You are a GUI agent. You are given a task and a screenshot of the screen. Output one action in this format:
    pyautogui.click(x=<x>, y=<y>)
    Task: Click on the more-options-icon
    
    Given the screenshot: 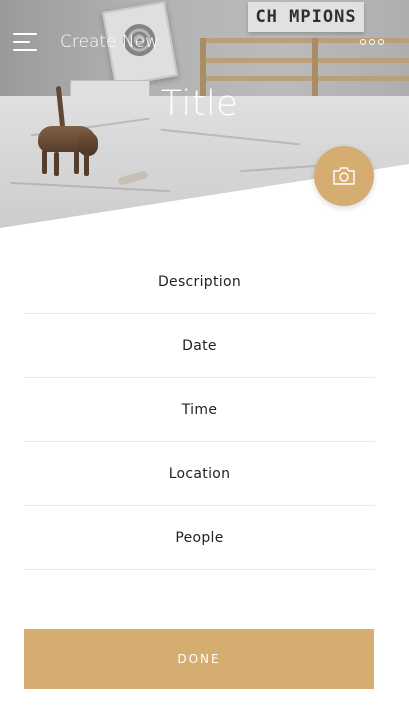 What is the action you would take?
    pyautogui.click(x=373, y=43)
    